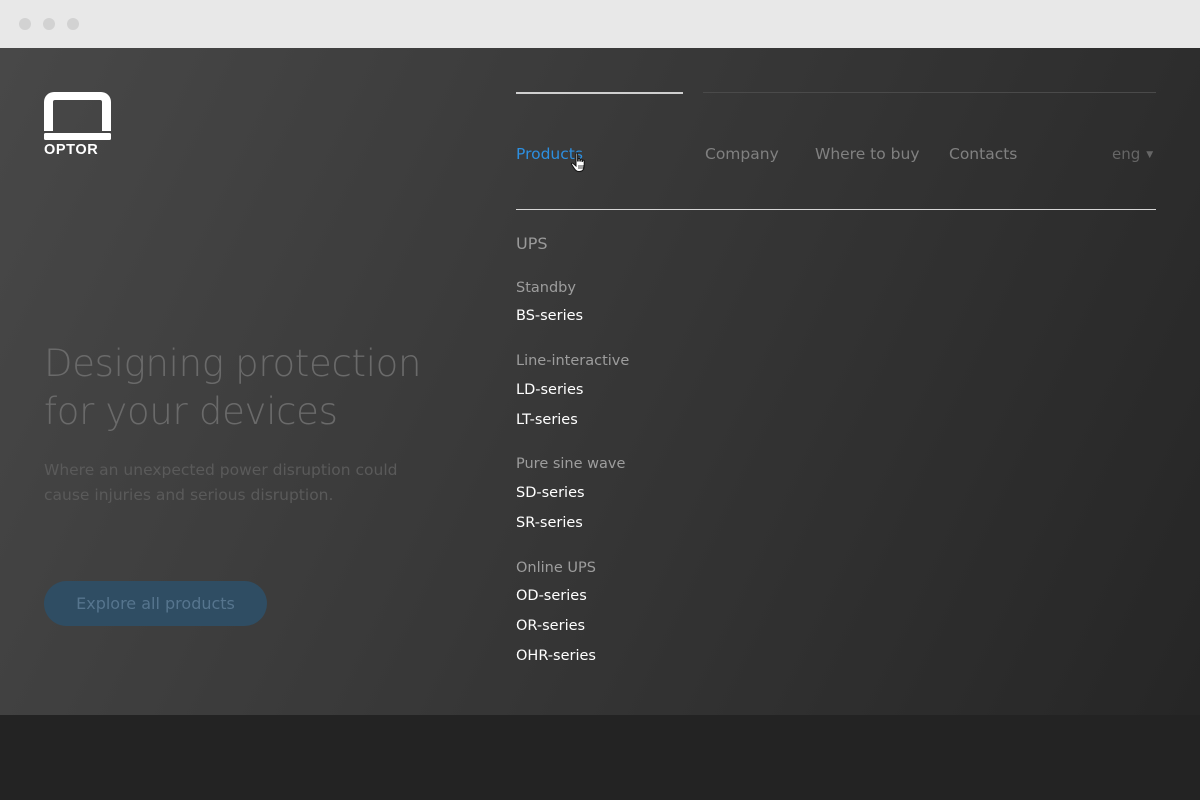 The width and height of the screenshot is (1200, 800). Describe the element at coordinates (191, 411) in the screenshot. I see `hero-headline-line-2: for your devices` at that location.